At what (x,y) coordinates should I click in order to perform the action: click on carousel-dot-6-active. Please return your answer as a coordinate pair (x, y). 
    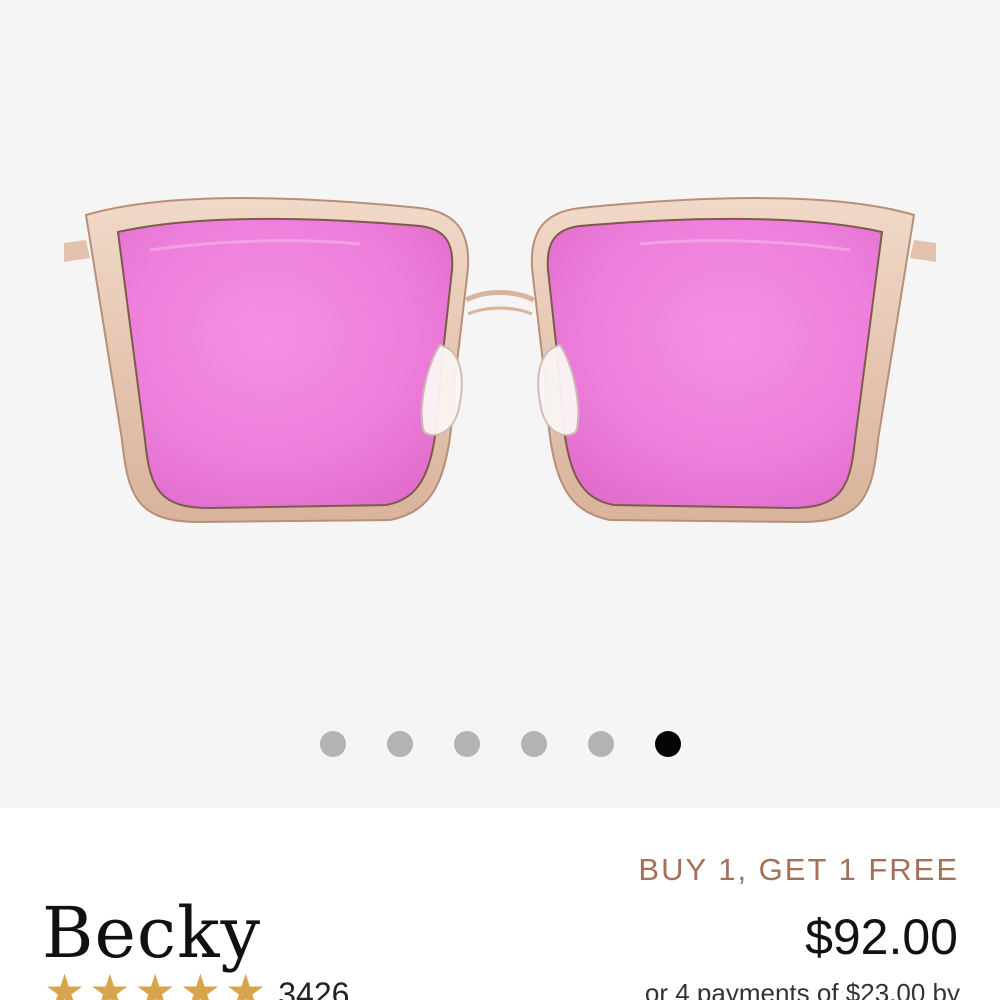
    Looking at the image, I should click on (667, 744).